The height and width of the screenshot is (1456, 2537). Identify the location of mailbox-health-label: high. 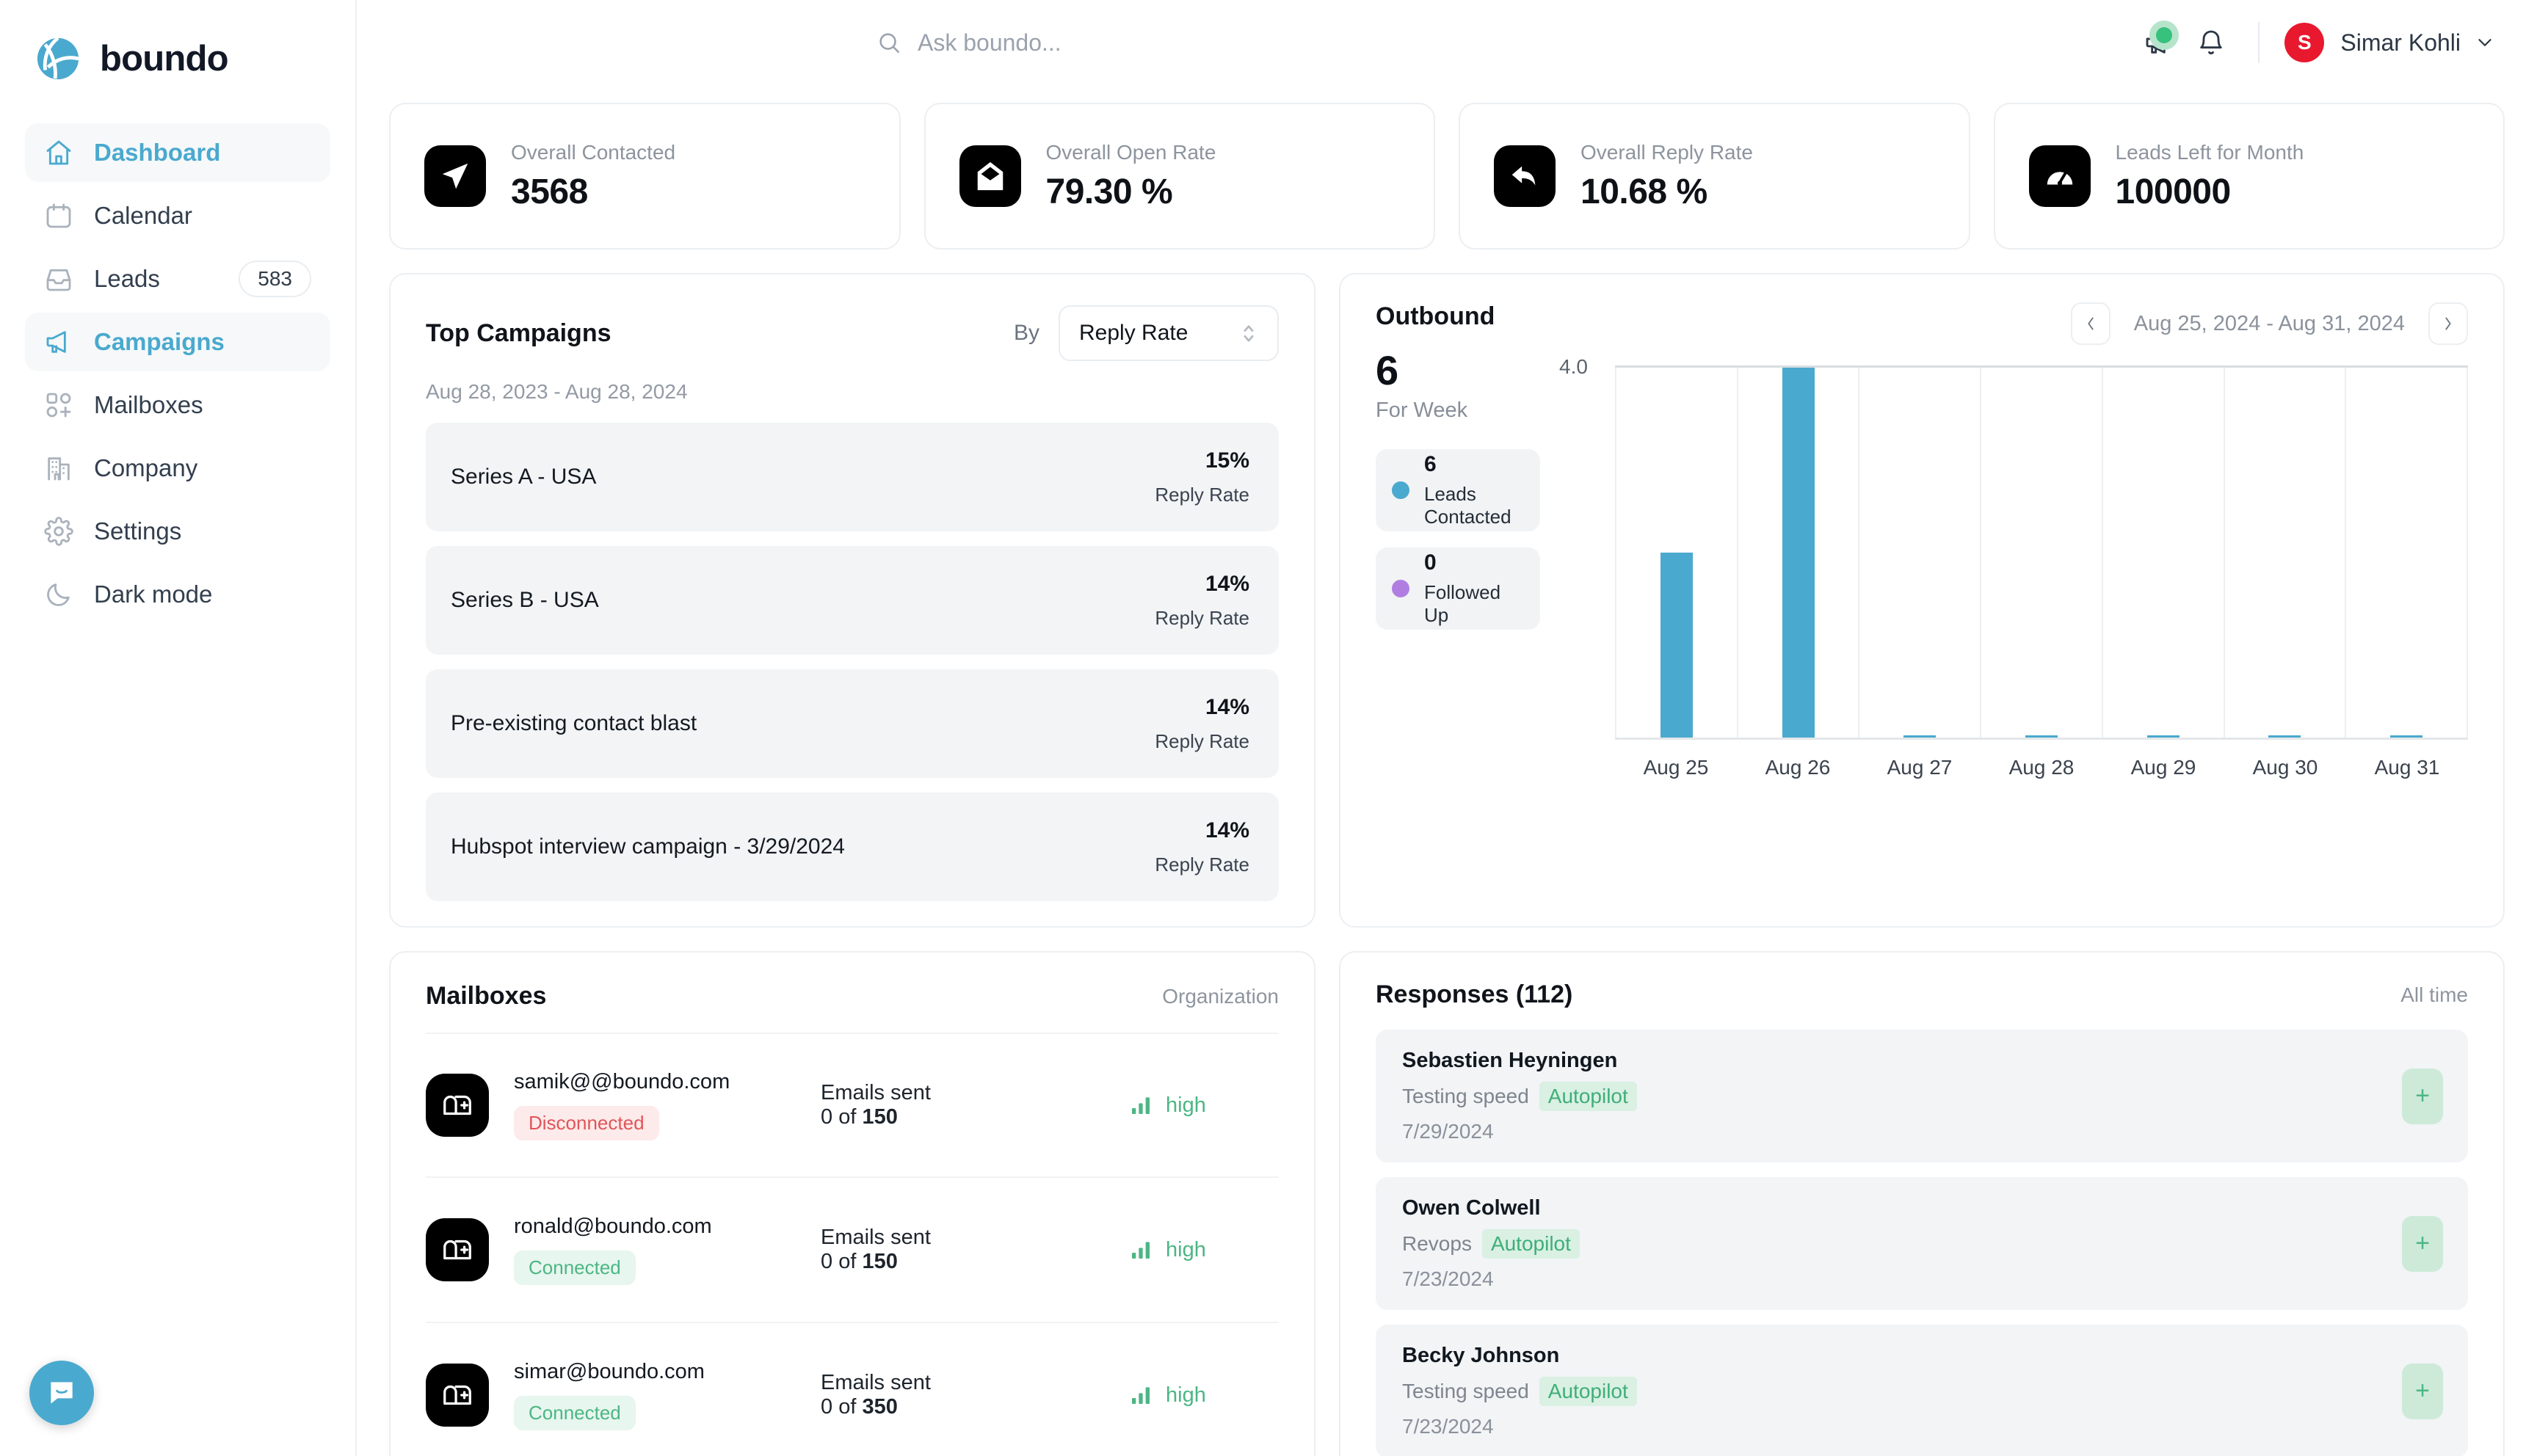
(1186, 1250).